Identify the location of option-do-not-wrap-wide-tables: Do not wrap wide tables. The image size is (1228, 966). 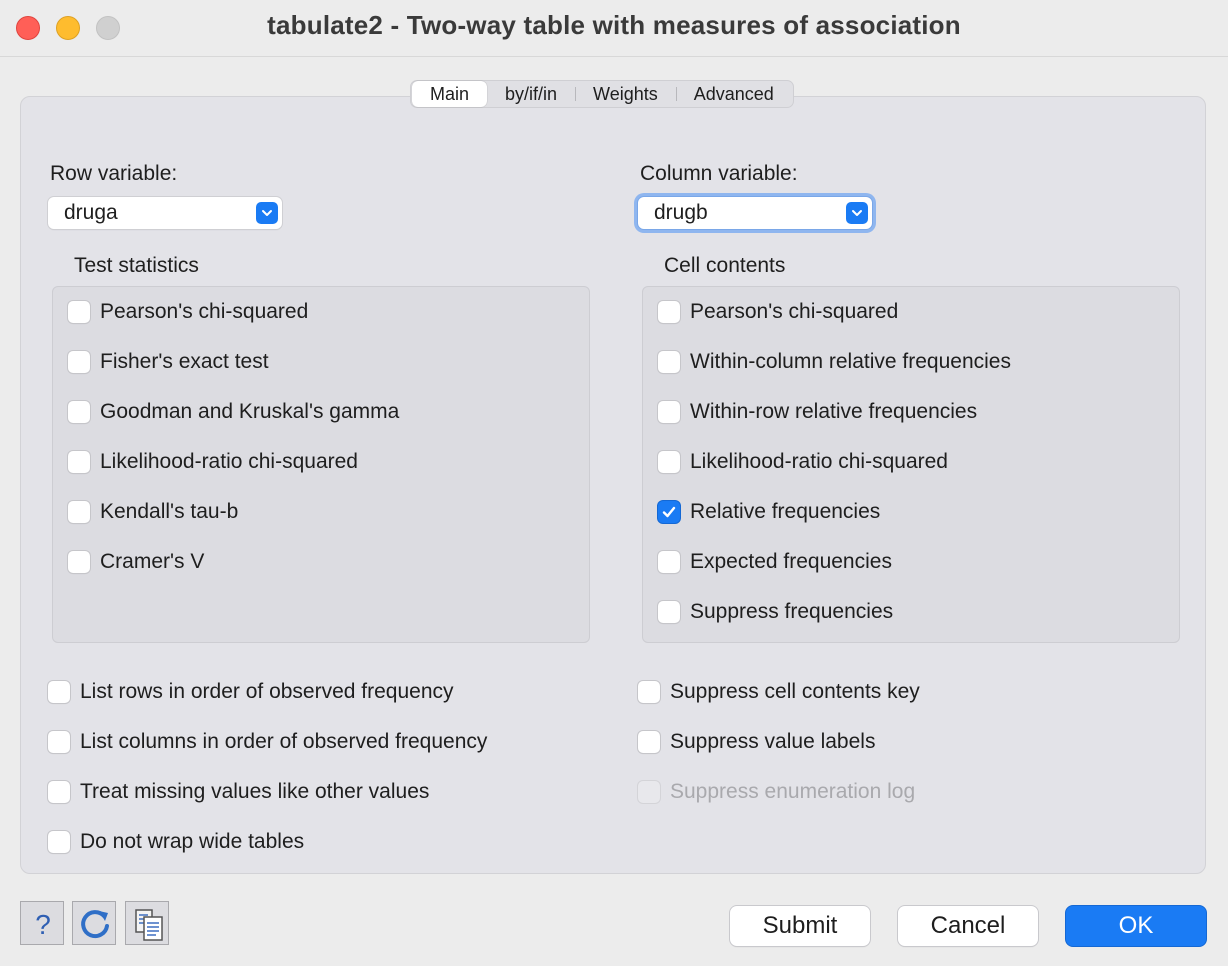
(176, 842).